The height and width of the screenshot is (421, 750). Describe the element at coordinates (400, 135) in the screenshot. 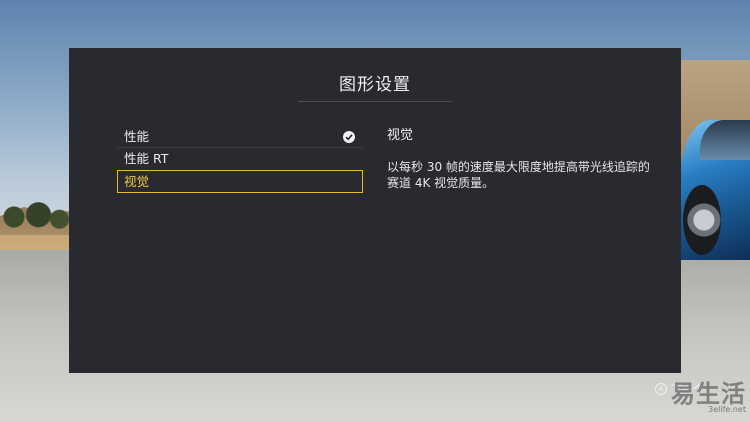

I see `detail-title: 视觉` at that location.